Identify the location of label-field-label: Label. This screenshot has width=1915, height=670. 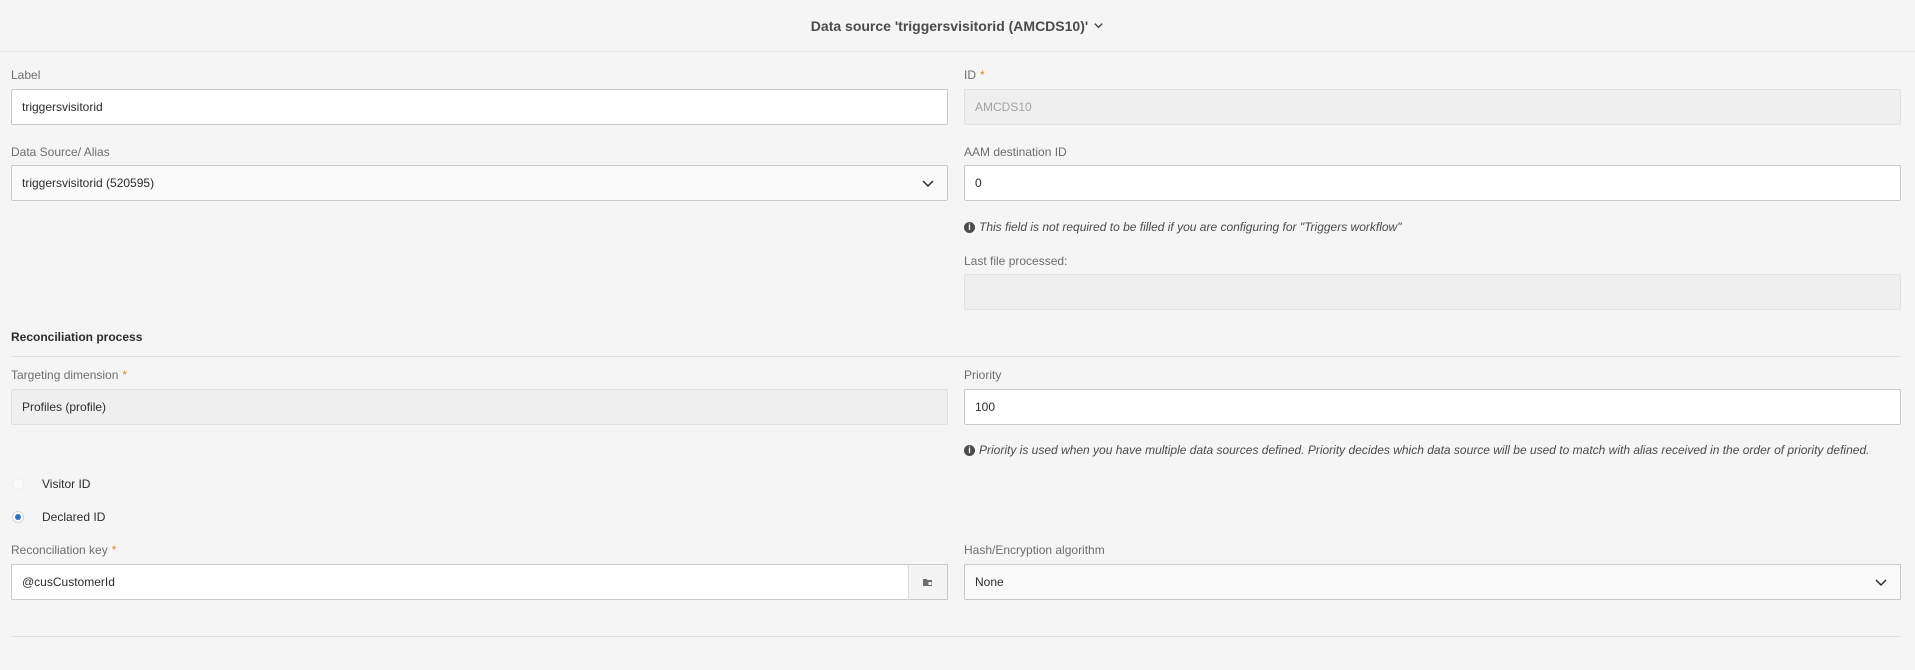
(26, 75).